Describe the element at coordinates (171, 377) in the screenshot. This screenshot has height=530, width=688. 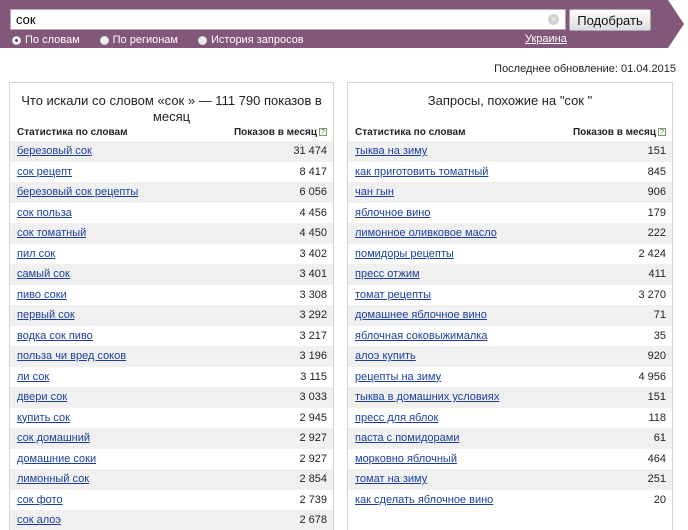
I see `table-row: ли сок 3 115` at that location.